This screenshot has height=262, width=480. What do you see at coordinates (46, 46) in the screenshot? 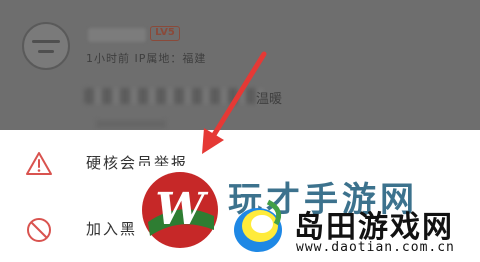
I see `avatar` at bounding box center [46, 46].